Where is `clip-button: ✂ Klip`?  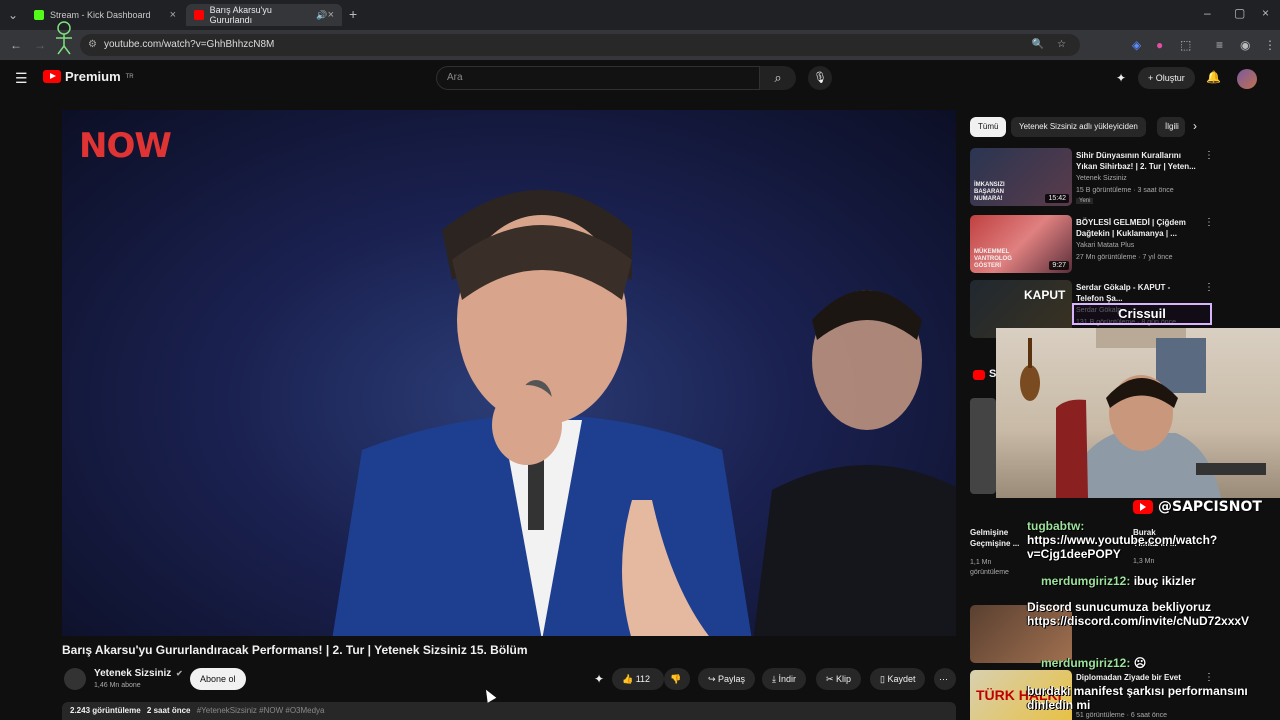 clip-button: ✂ Klip is located at coordinates (839, 679).